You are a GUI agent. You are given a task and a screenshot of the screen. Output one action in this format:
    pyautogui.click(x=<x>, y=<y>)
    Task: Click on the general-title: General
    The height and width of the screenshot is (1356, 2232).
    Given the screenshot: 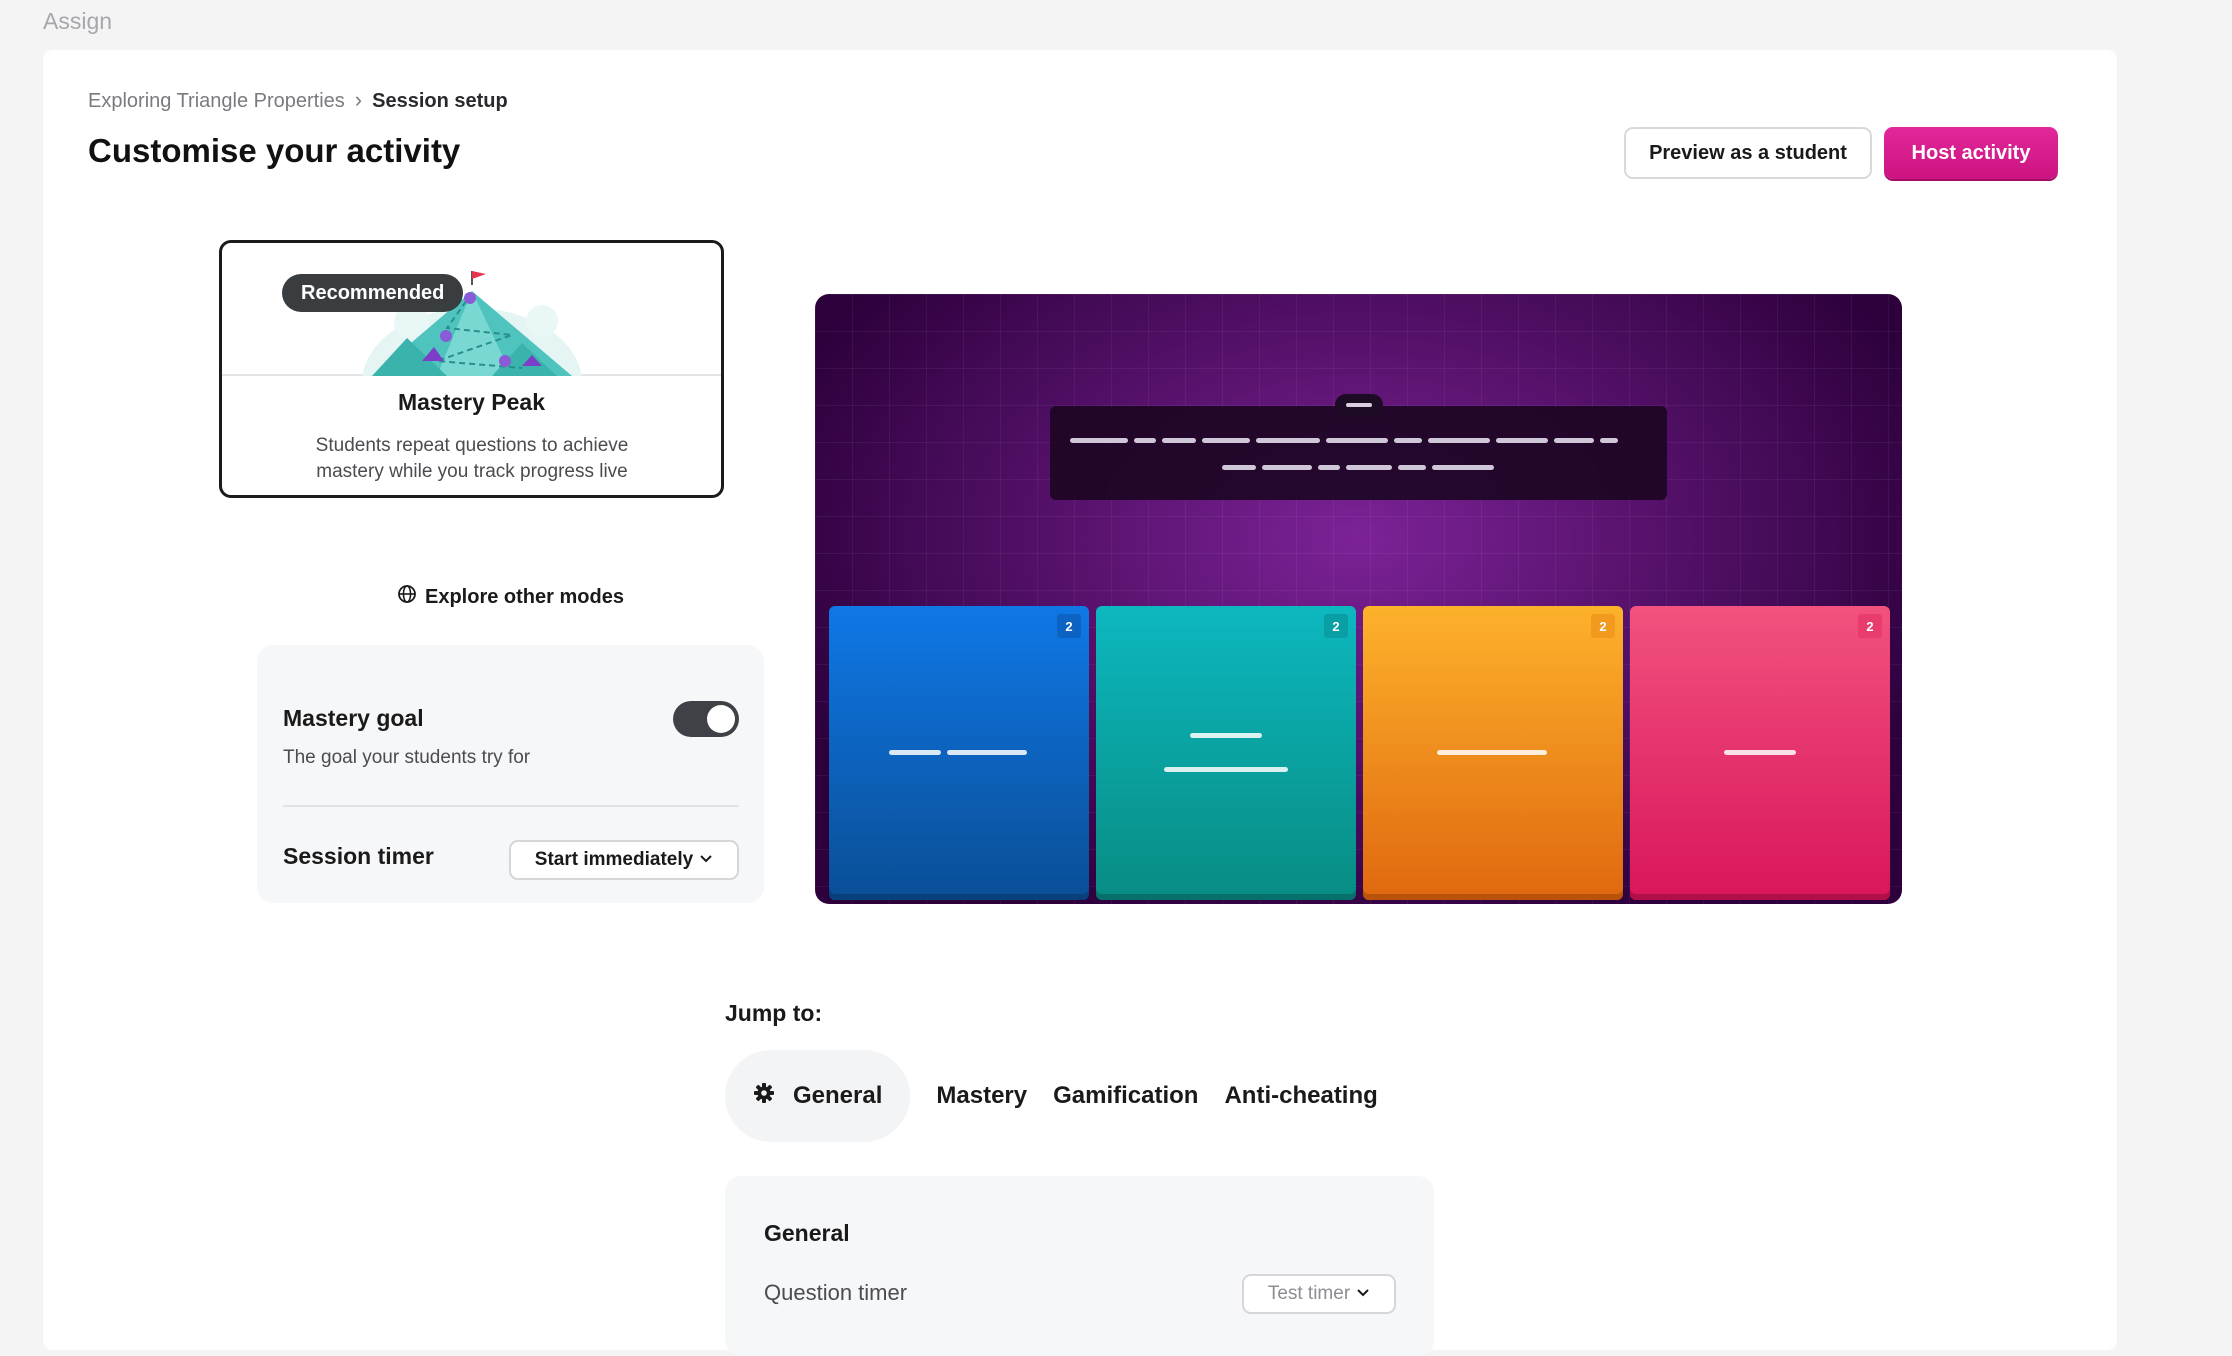 What is the action you would take?
    pyautogui.click(x=807, y=1233)
    